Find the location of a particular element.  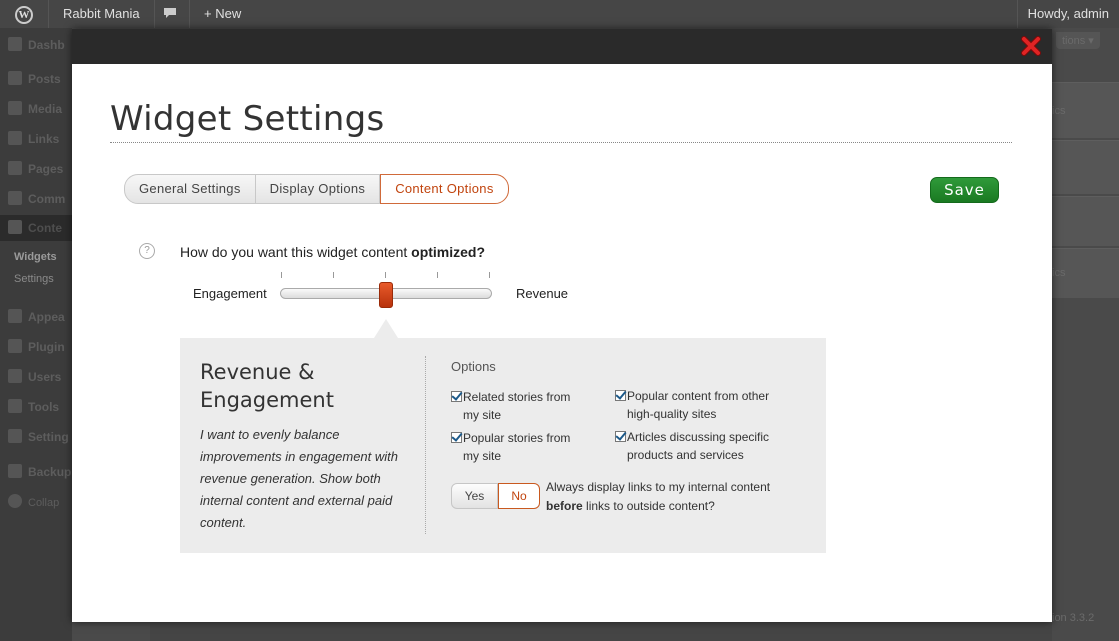

users-icon is located at coordinates (15, 376).